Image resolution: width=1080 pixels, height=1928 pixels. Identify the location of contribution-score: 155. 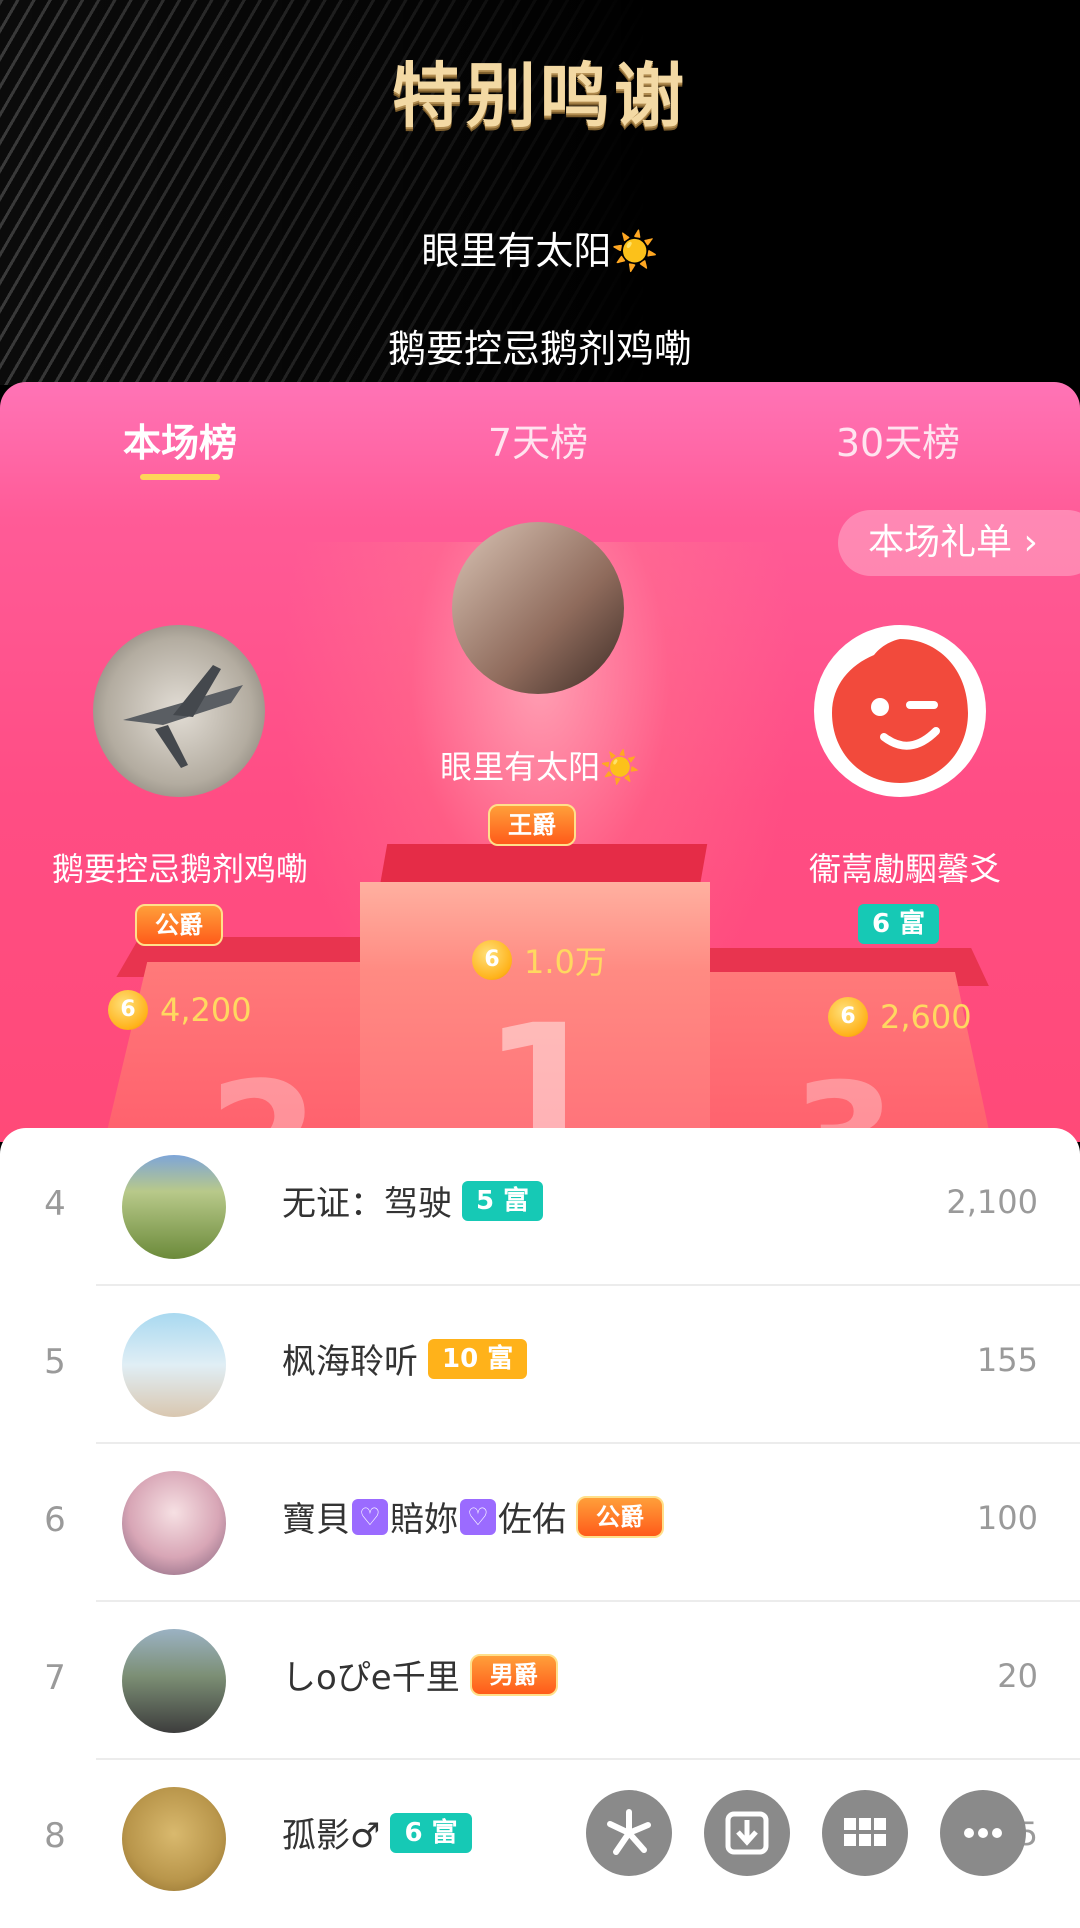
(1007, 1360).